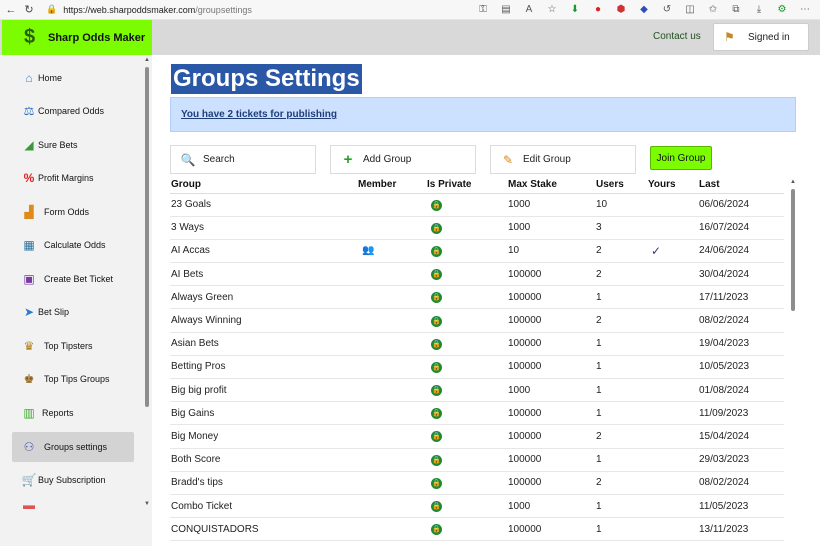 This screenshot has height=546, width=820. What do you see at coordinates (681, 158) in the screenshot?
I see `join-group-button: Join Group` at bounding box center [681, 158].